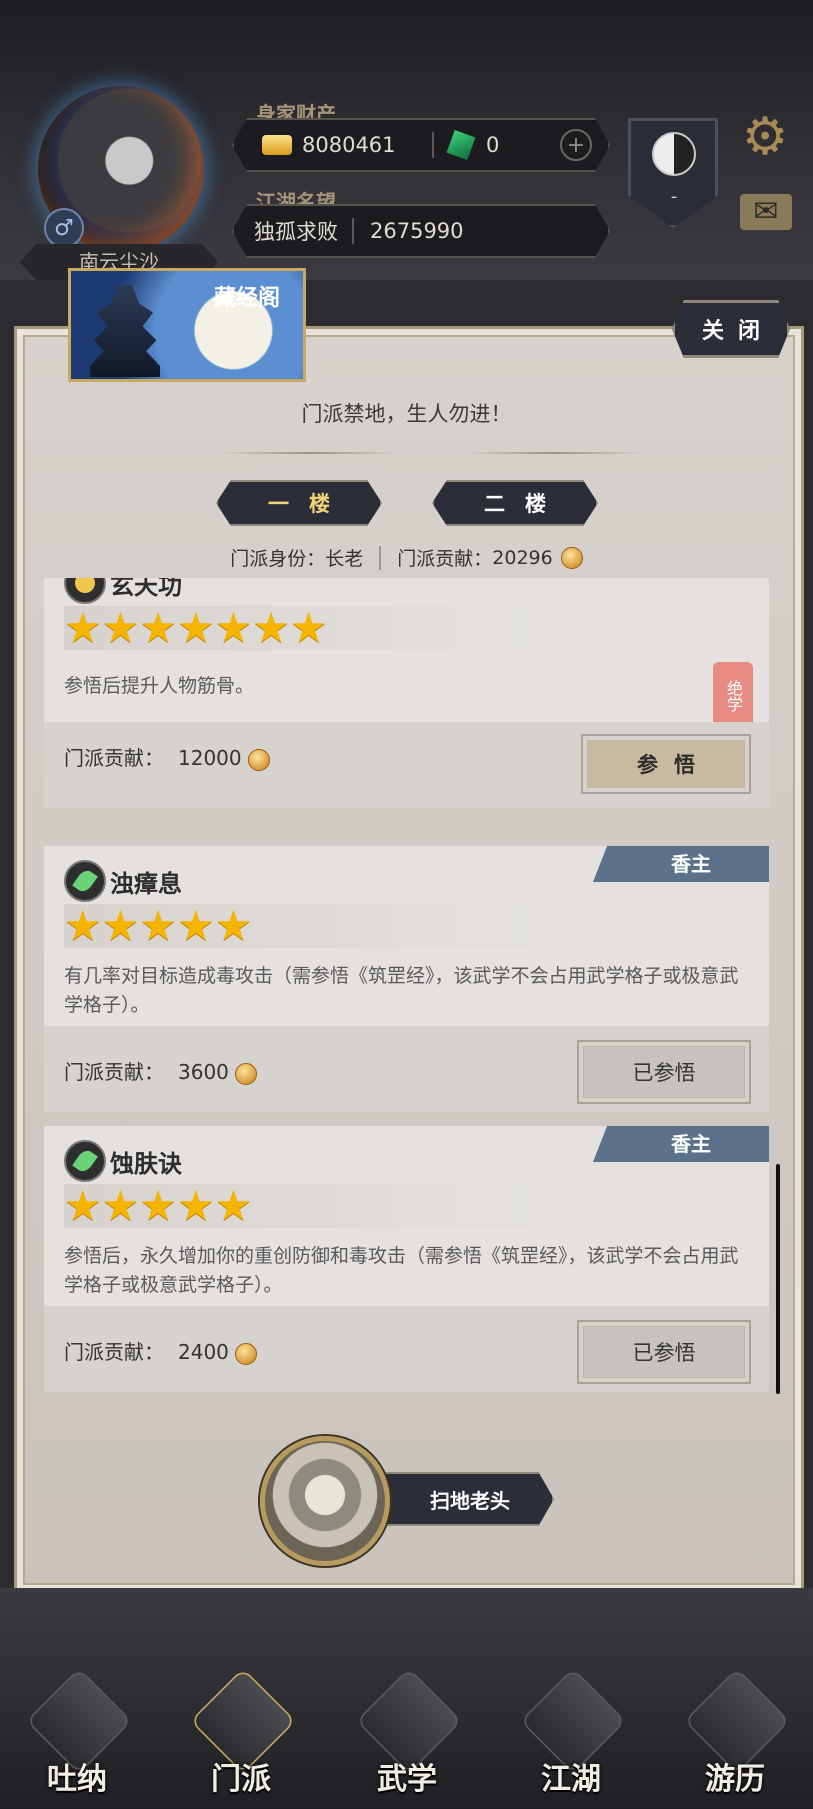  I want to click on nav-item-tuna: 吐纳, so click(77, 1732).